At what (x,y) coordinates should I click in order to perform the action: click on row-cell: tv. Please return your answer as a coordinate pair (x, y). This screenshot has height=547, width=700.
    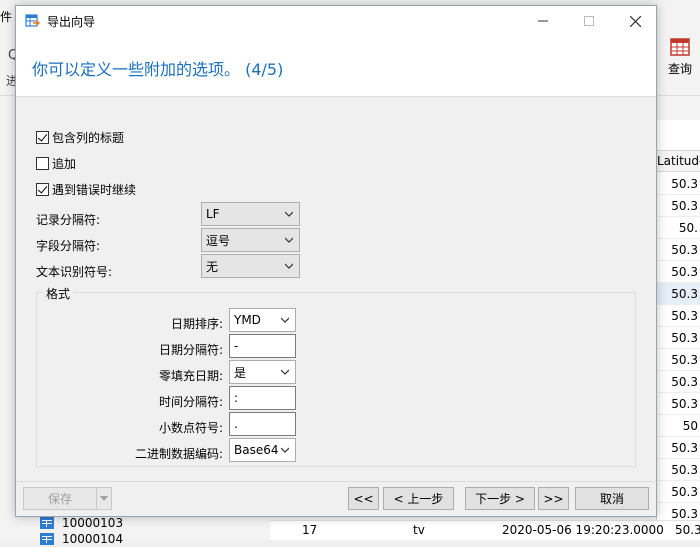
    Looking at the image, I should click on (419, 530).